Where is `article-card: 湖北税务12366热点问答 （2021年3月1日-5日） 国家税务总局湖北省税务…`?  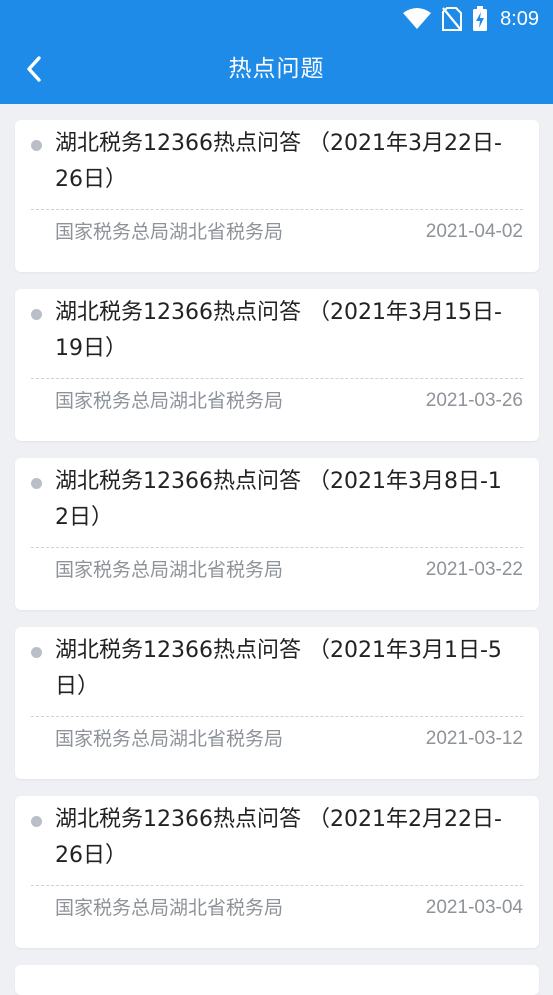 article-card: 湖北税务12366热点问答 （2021年3月1日-5日） 国家税务总局湖北省税务… is located at coordinates (277, 703).